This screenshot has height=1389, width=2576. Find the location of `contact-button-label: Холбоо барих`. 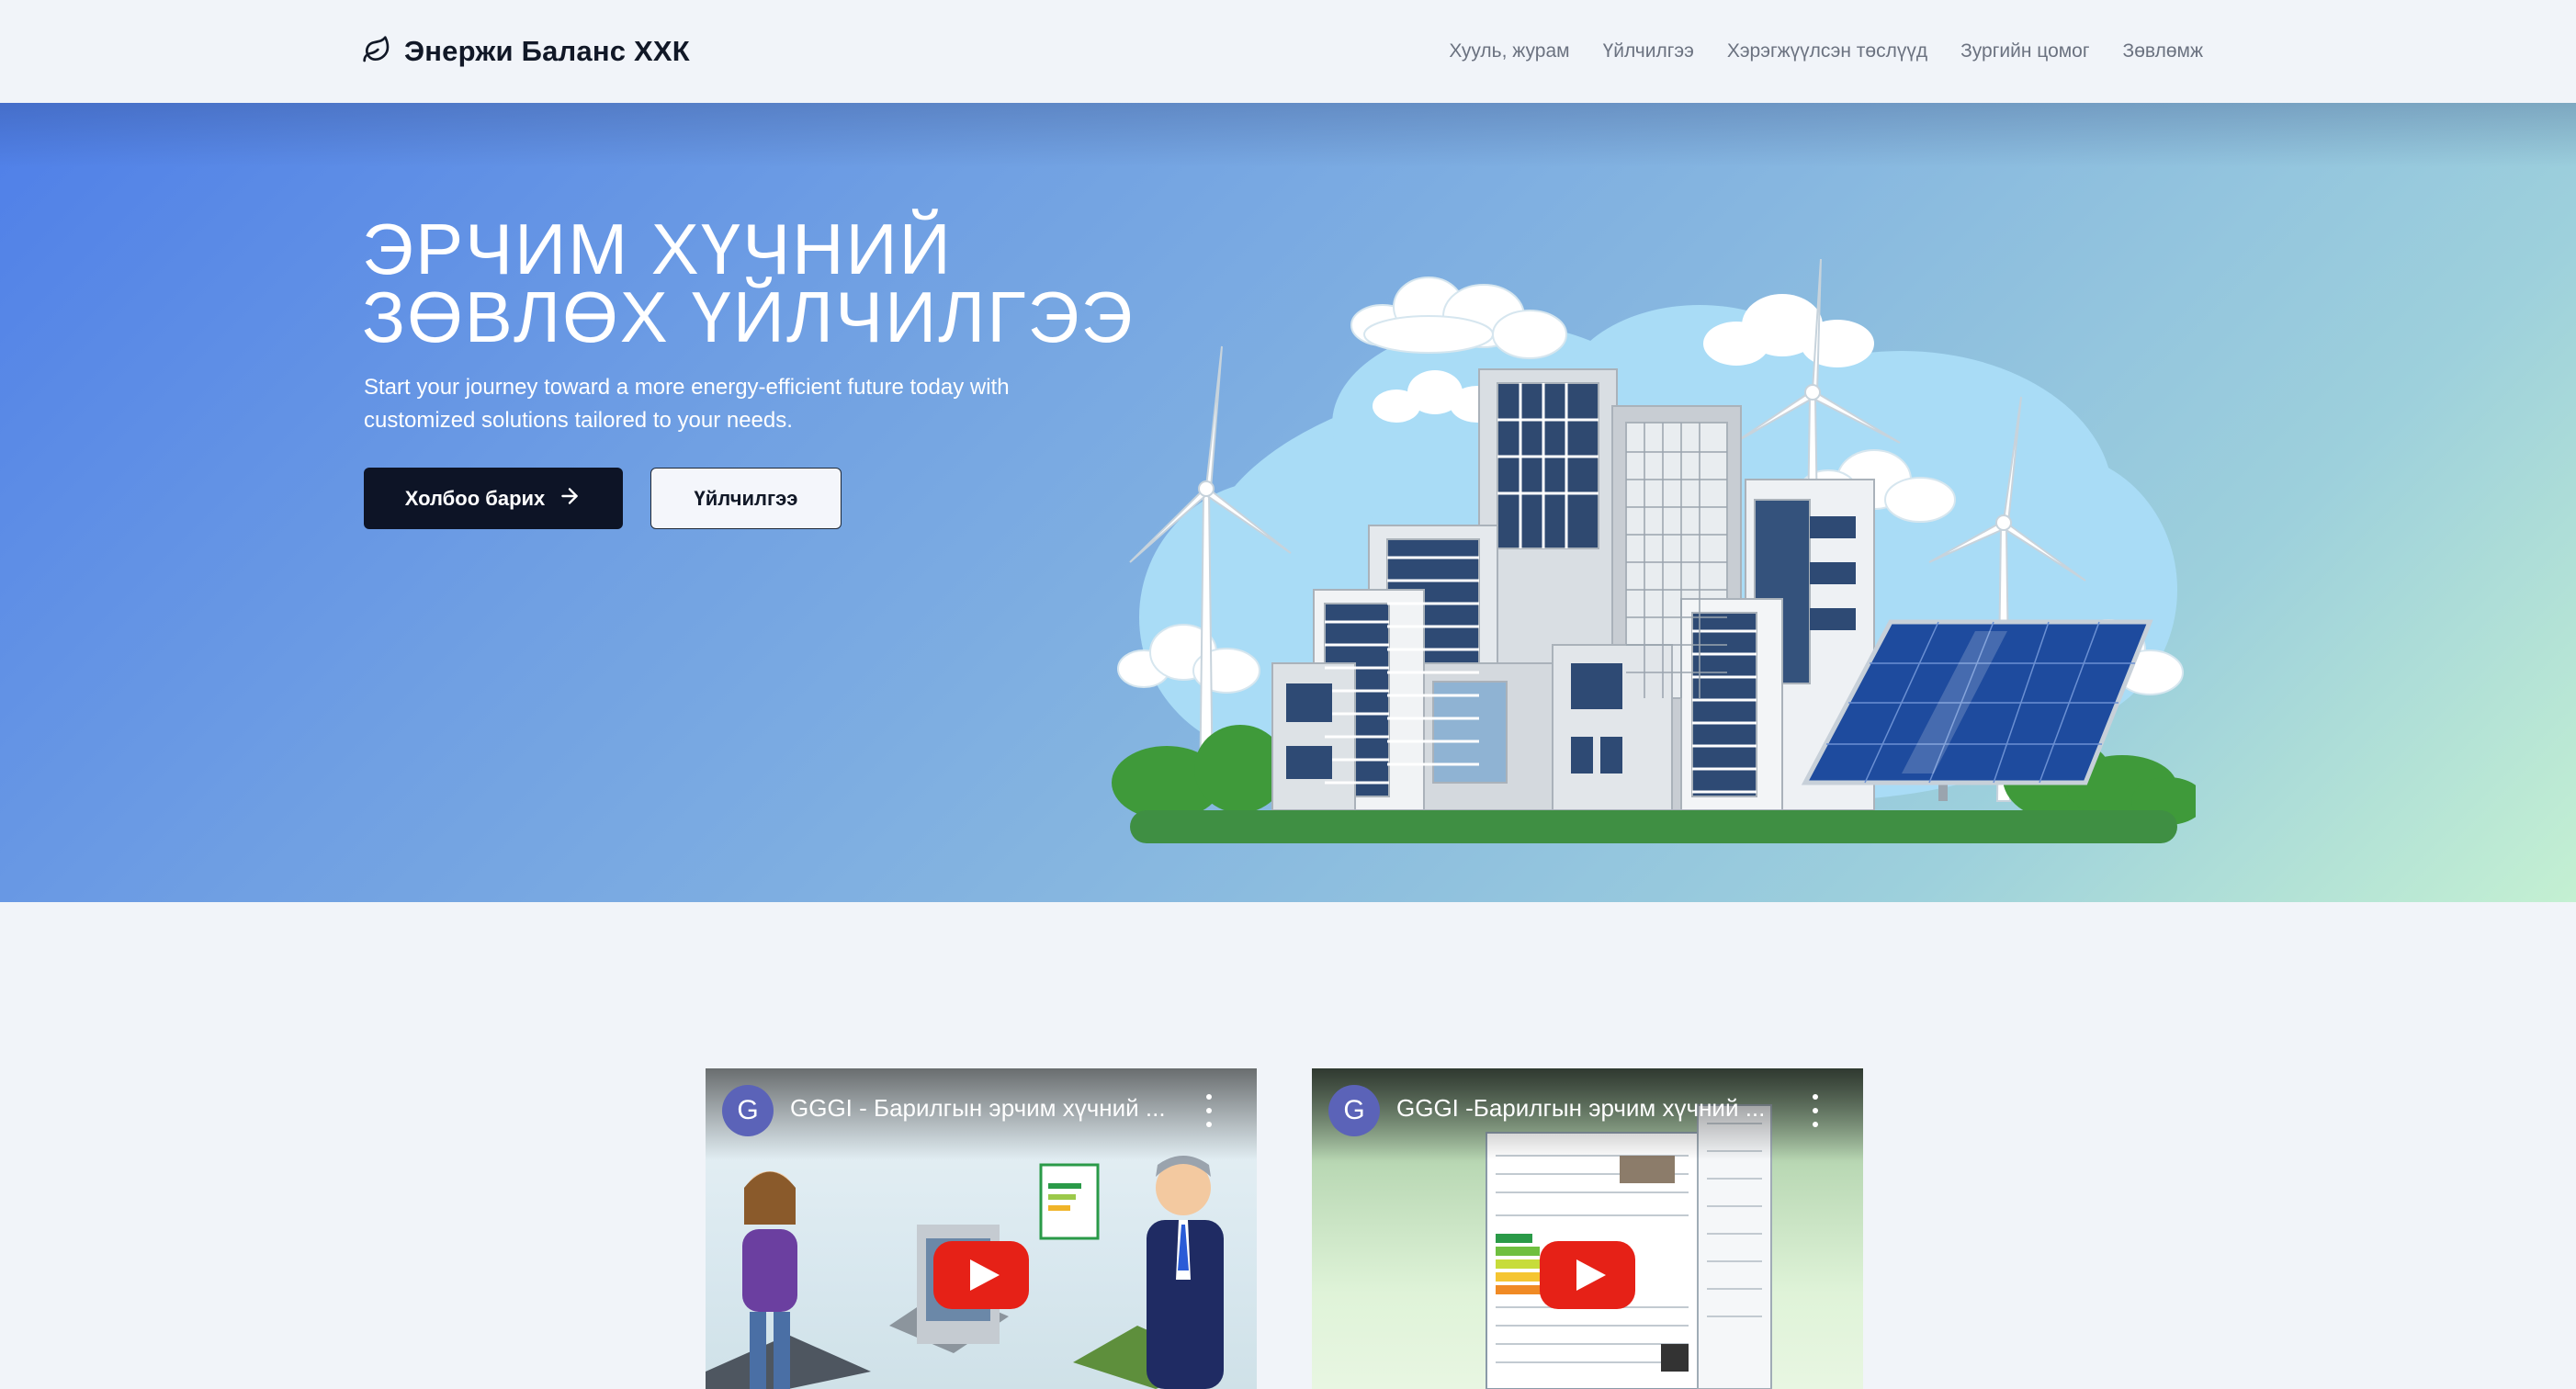

contact-button-label: Холбоо барих is located at coordinates (475, 498).